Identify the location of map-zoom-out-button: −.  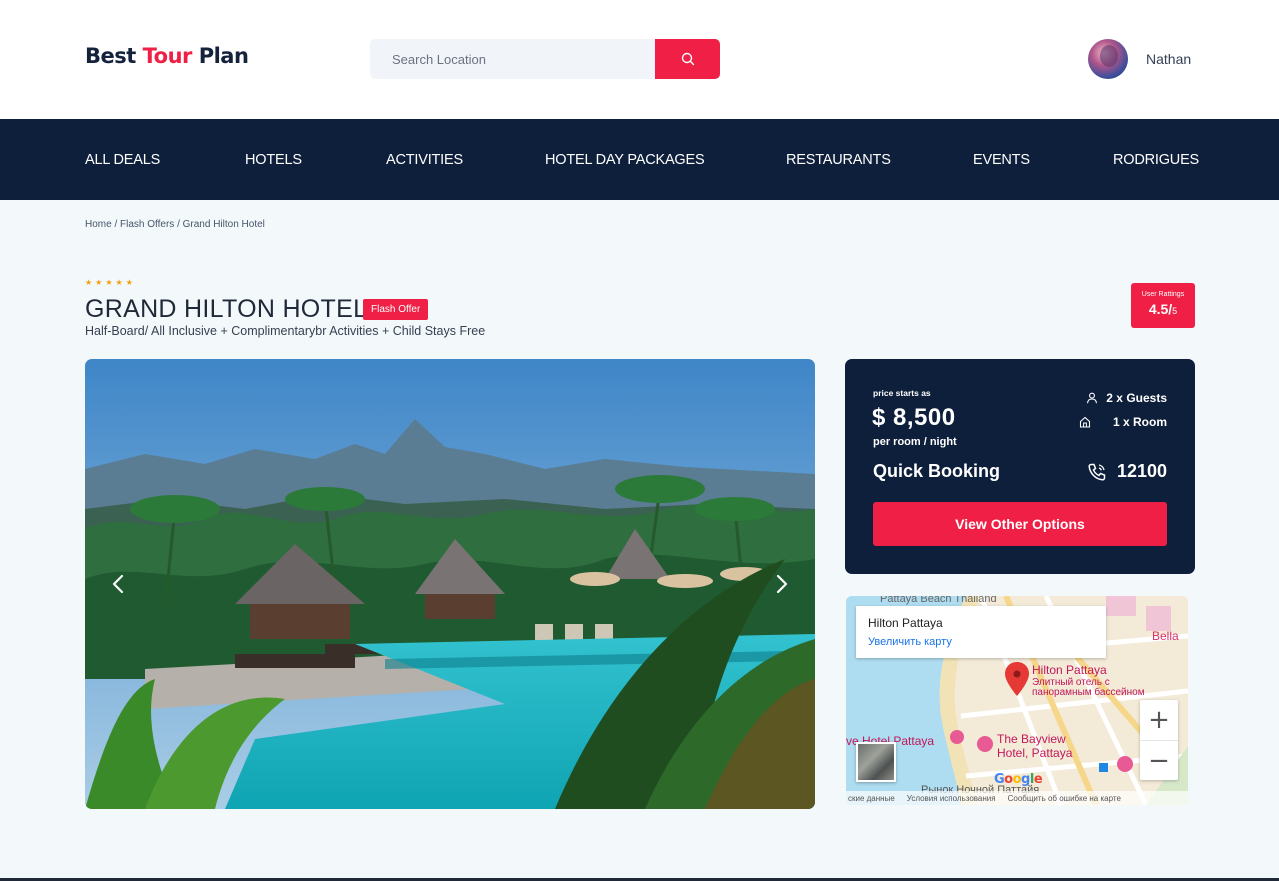
(1159, 760).